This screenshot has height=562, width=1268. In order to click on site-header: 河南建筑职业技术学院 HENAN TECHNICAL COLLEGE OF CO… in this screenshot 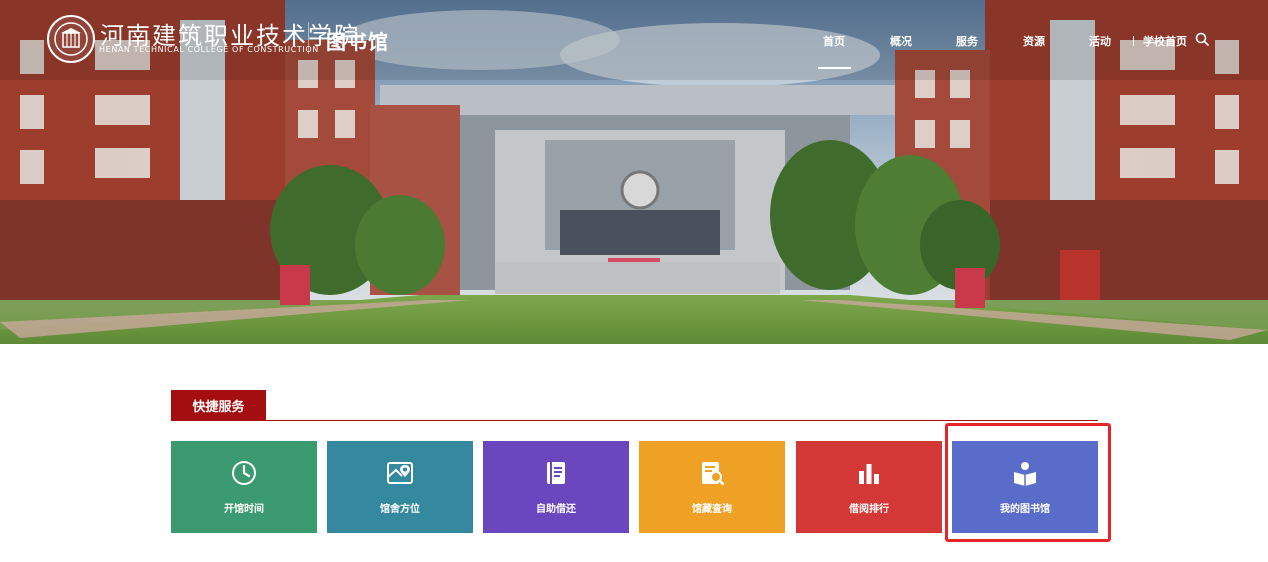, I will do `click(634, 40)`.